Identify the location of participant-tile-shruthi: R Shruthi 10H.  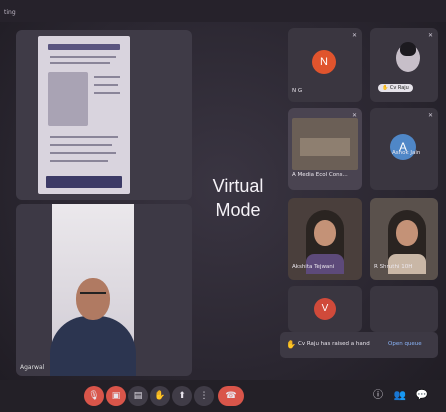
(404, 239).